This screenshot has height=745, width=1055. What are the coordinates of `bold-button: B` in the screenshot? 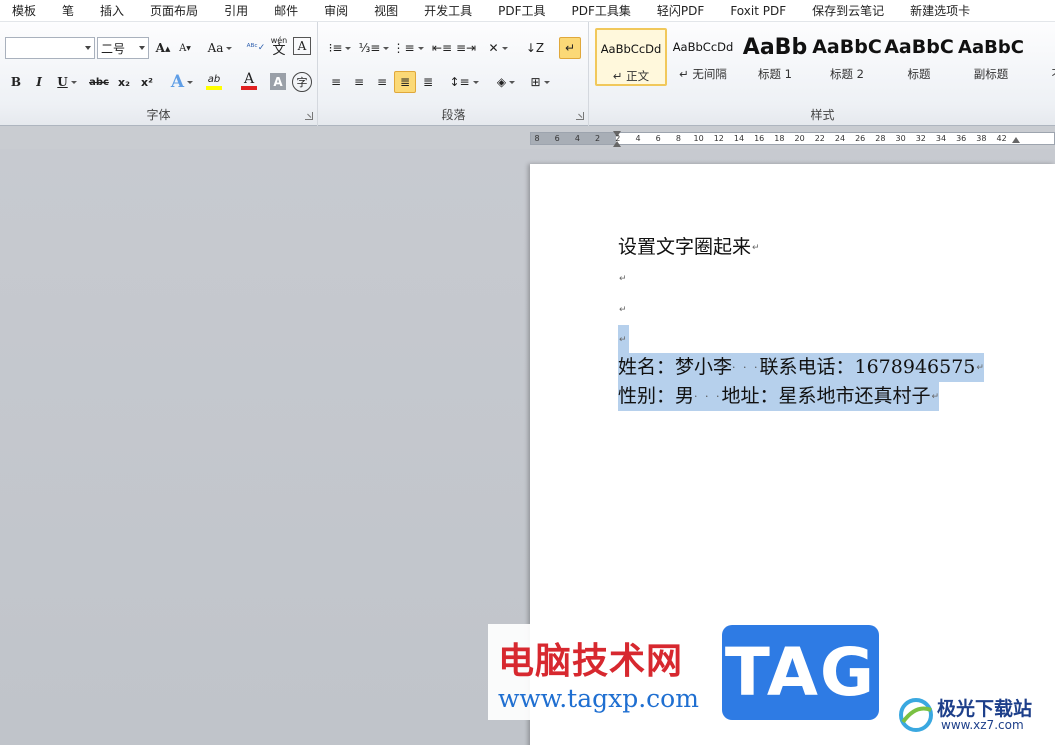 It's located at (16, 82).